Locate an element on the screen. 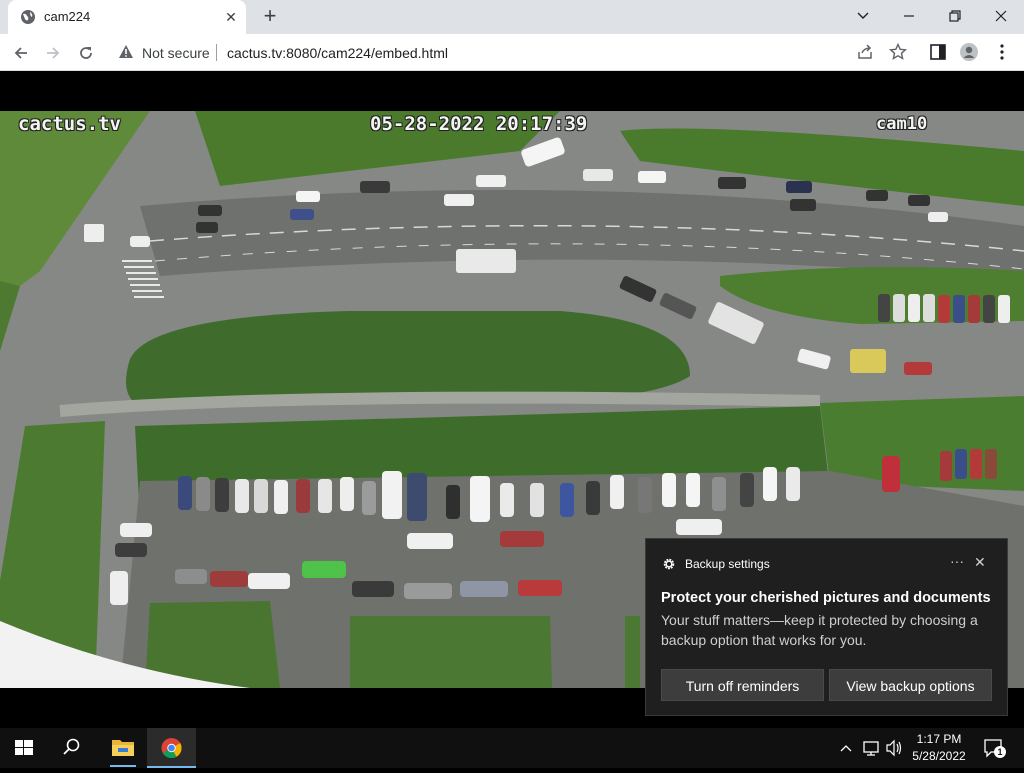 This screenshot has width=1024, height=773. address-separator is located at coordinates (216, 52).